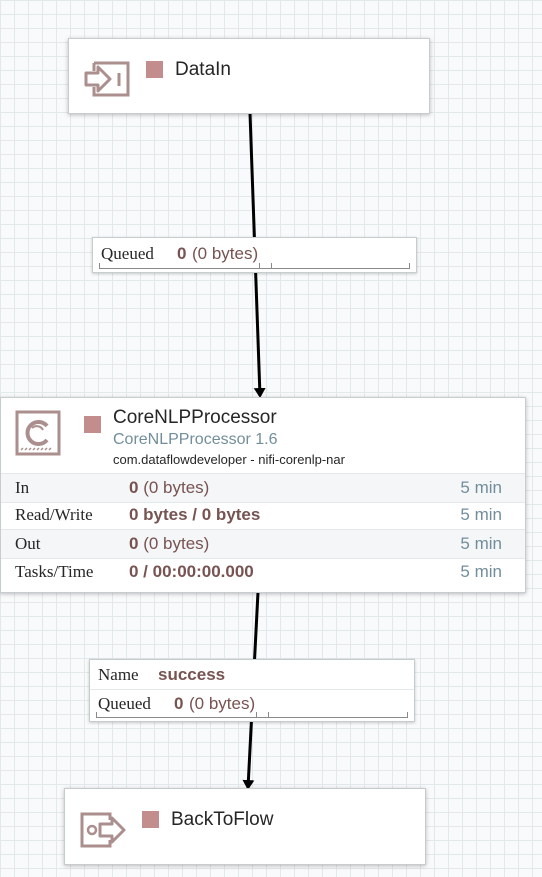  I want to click on stats-value: 0 bytes / 0 bytes, so click(195, 514).